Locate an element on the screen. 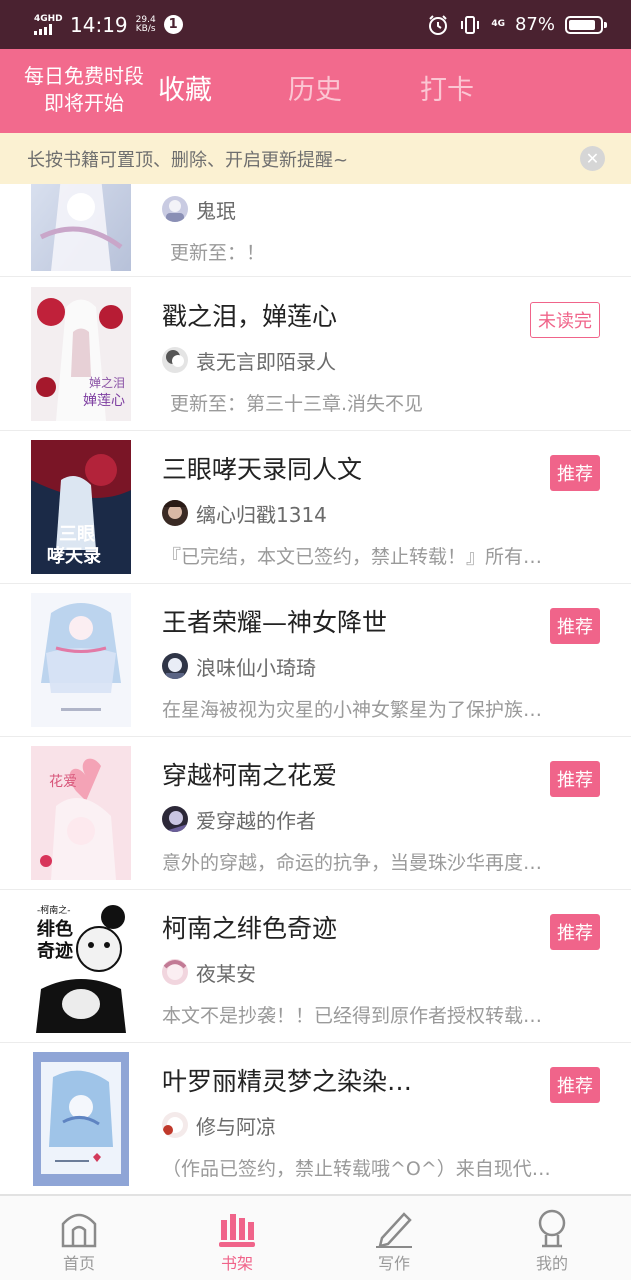 The height and width of the screenshot is (1280, 631). book-author: 缡心归戳1314 is located at coordinates (244, 513).